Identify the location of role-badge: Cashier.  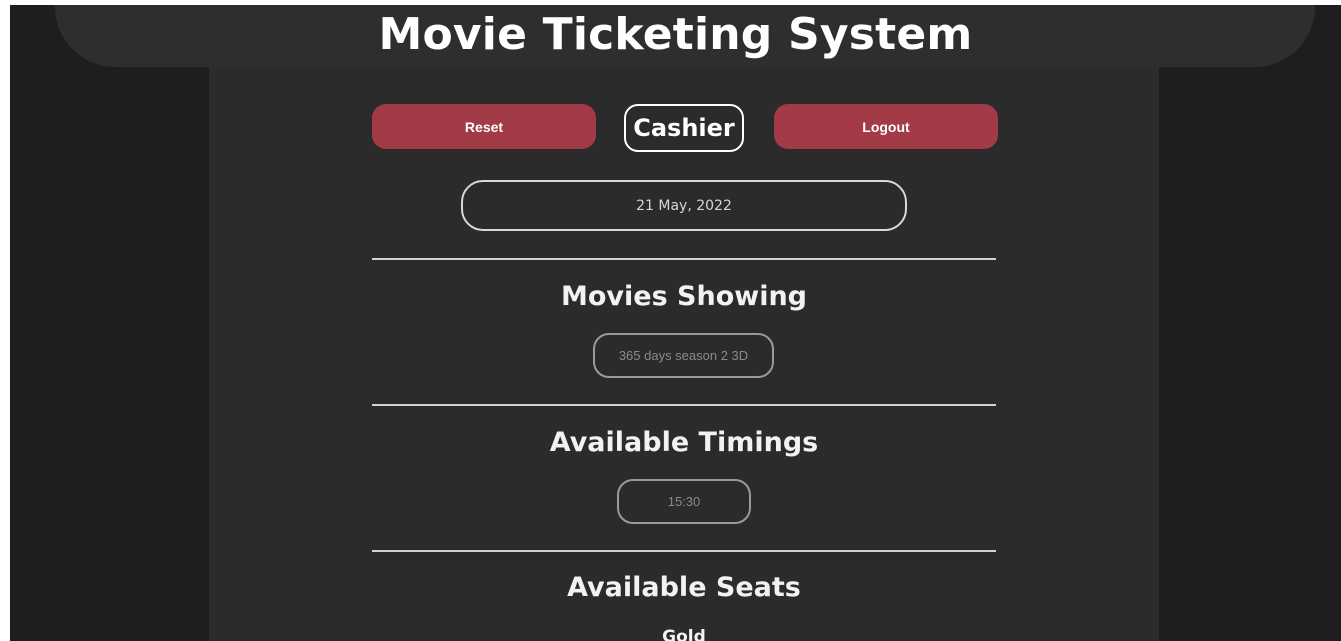
(684, 128).